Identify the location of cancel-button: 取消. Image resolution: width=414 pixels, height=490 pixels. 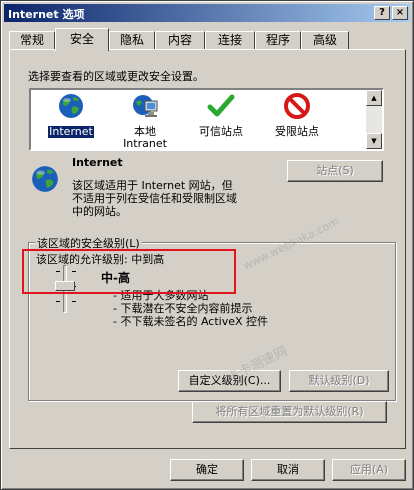
(288, 470).